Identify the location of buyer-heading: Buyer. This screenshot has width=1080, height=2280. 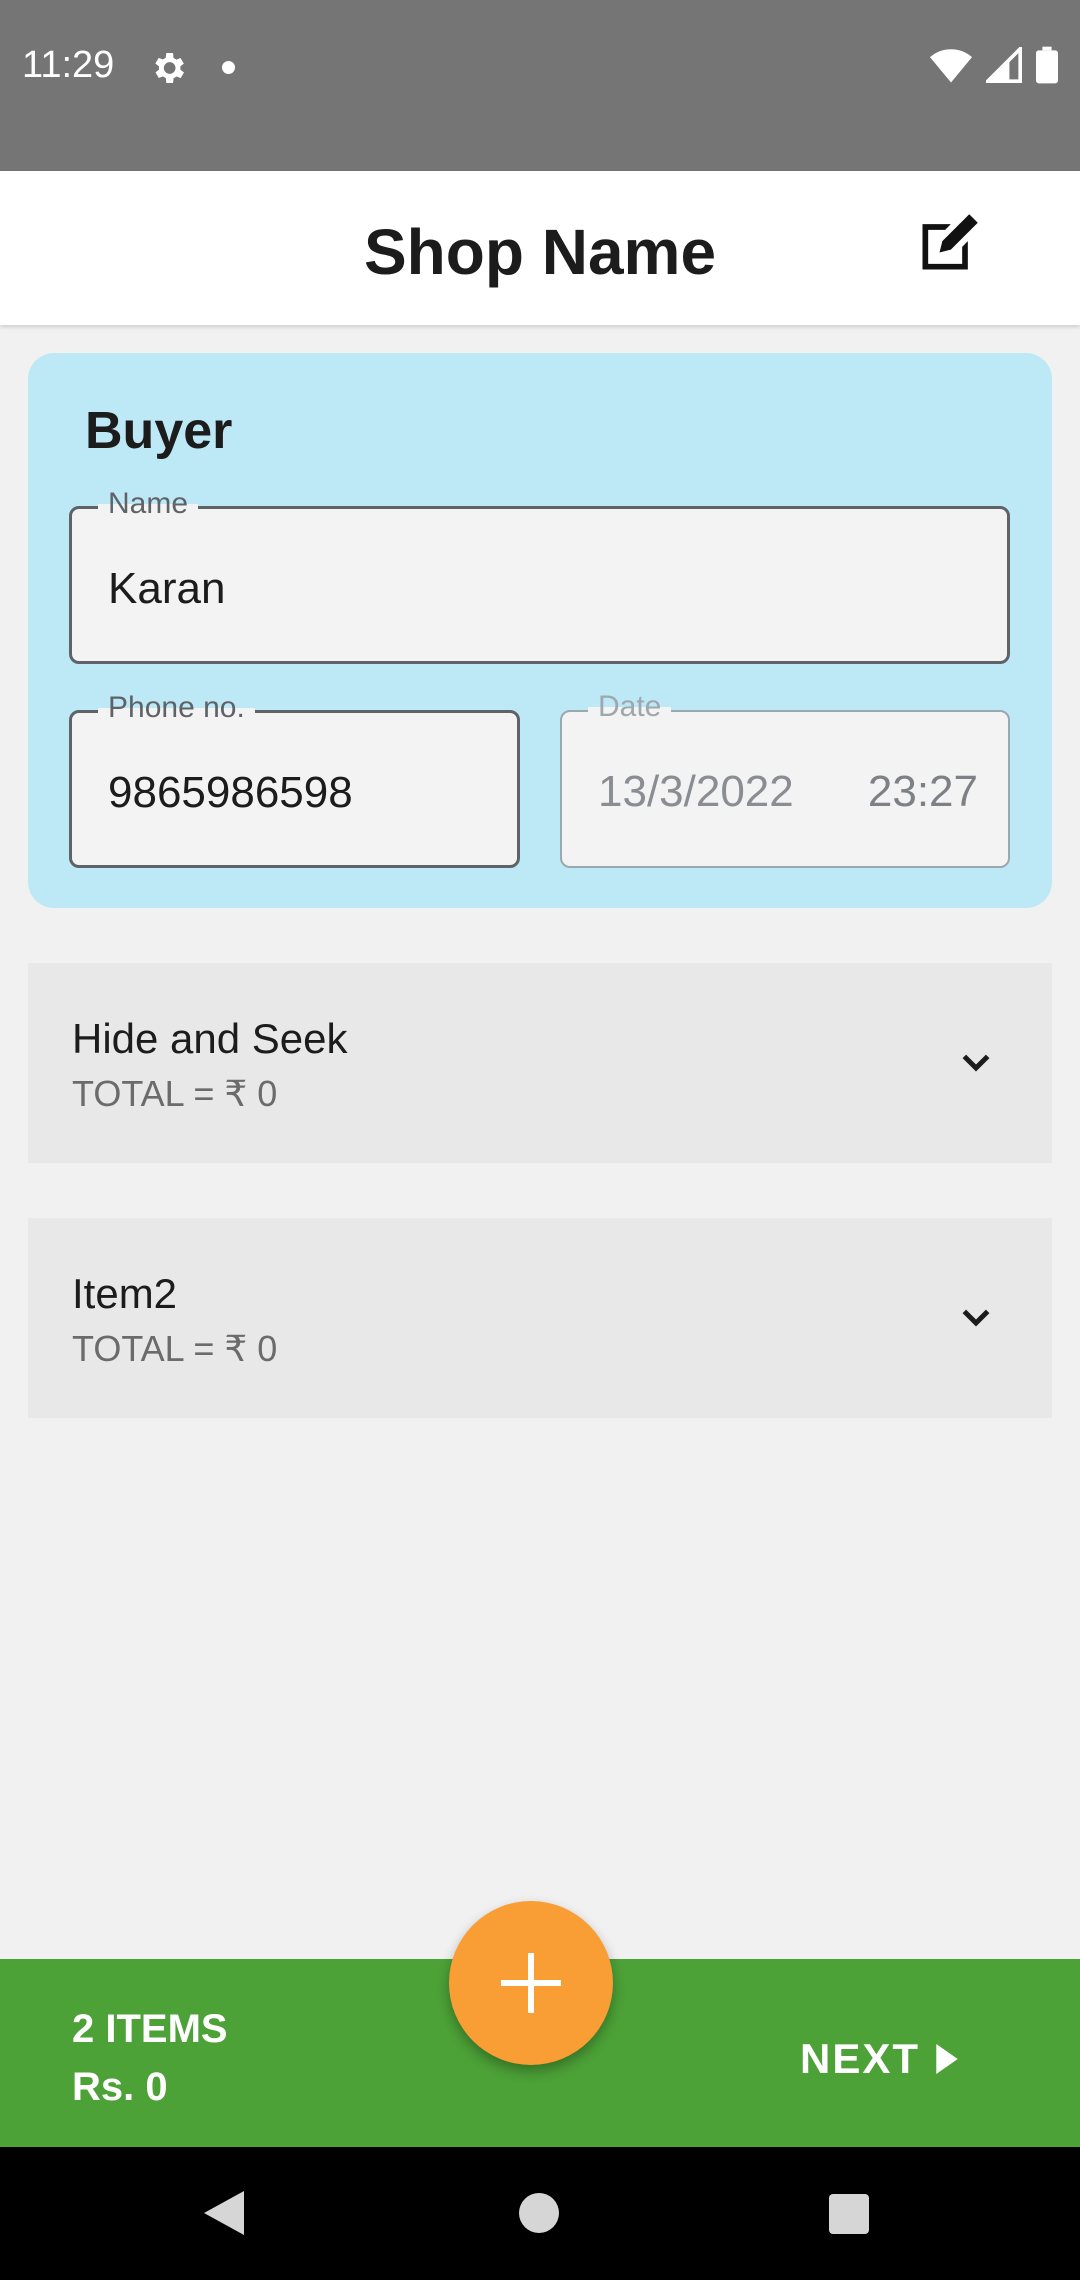
(159, 431).